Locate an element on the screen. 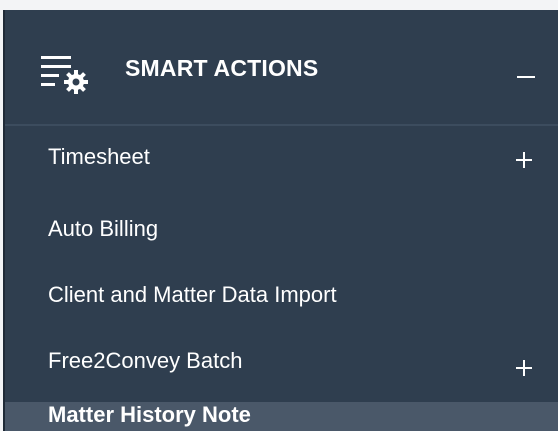 The height and width of the screenshot is (431, 558). menu-item-auto-billing: Auto Billing is located at coordinates (281, 232).